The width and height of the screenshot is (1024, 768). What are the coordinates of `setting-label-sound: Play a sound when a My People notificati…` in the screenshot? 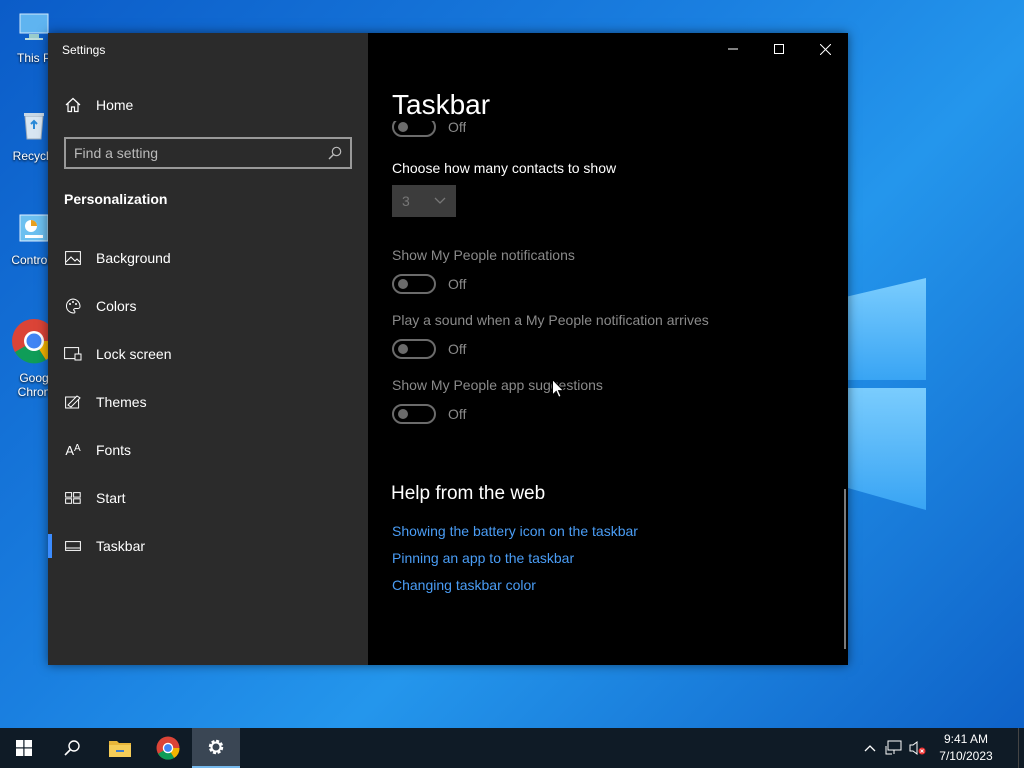 It's located at (550, 320).